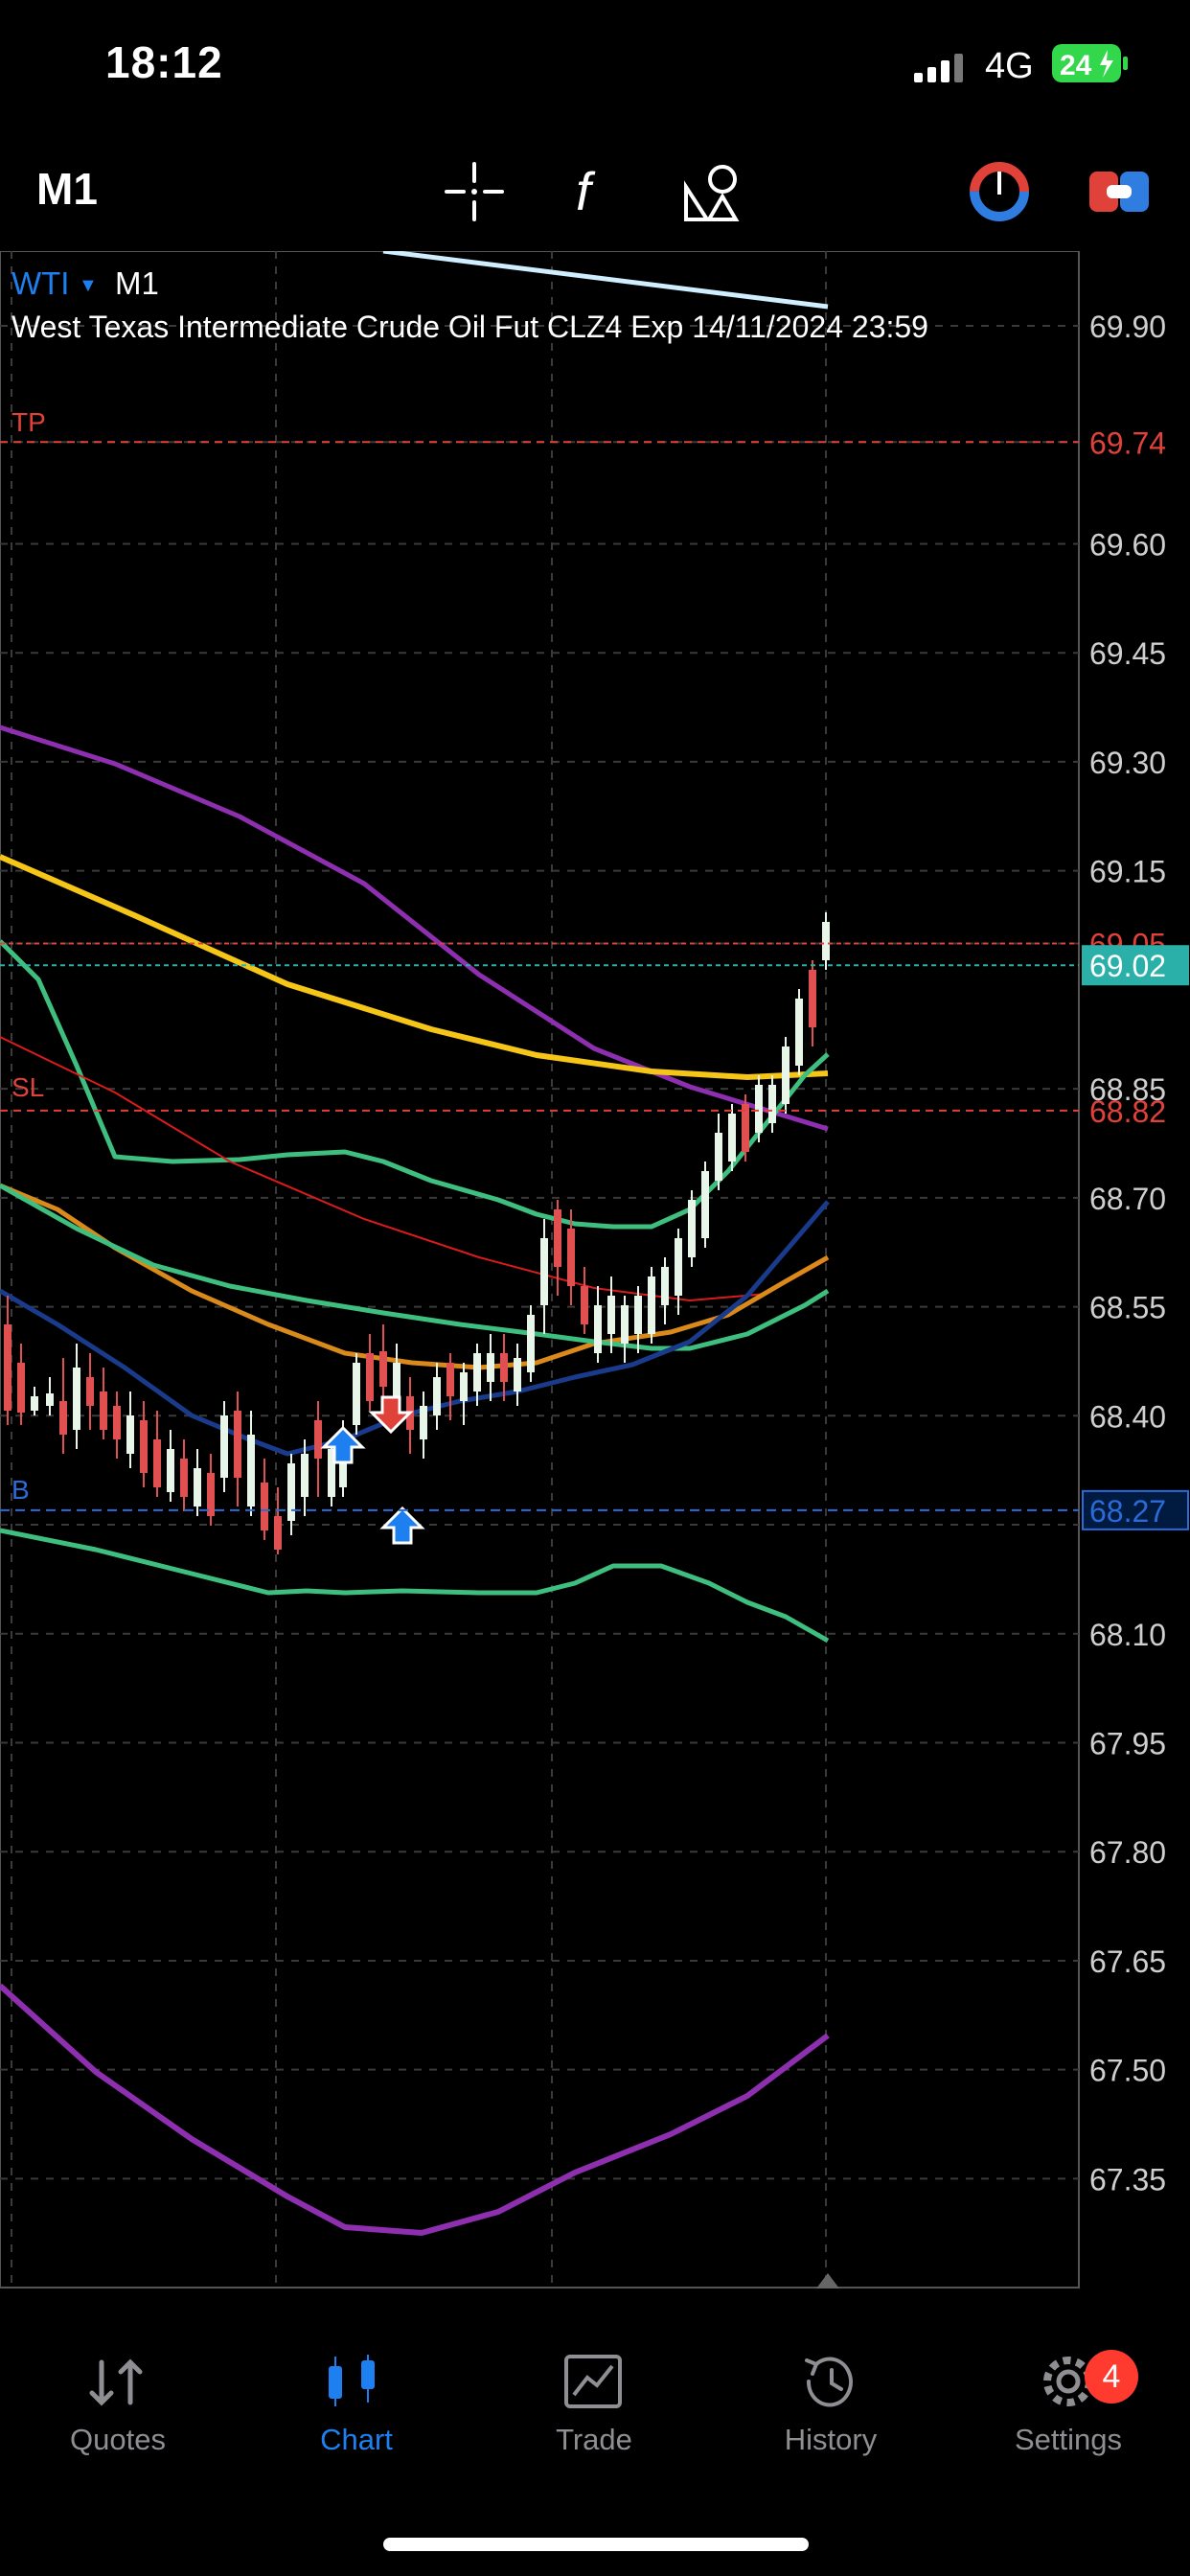  I want to click on battery-level: 24, so click(1076, 65).